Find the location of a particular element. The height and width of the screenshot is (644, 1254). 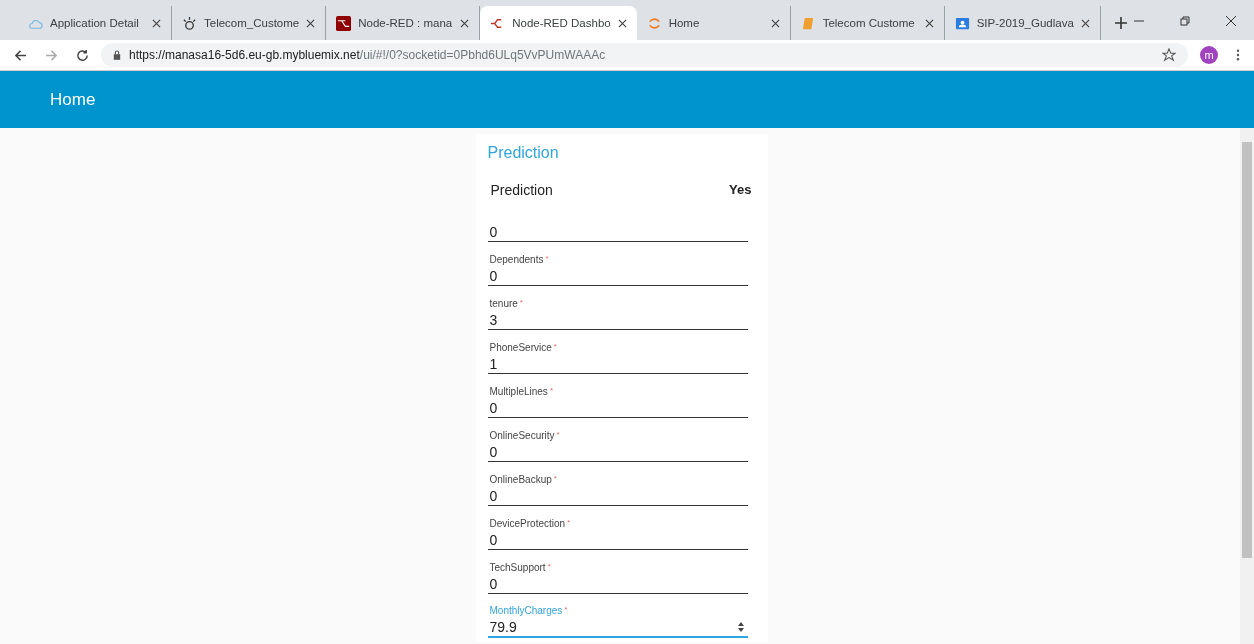

reload-icon is located at coordinates (82, 55).